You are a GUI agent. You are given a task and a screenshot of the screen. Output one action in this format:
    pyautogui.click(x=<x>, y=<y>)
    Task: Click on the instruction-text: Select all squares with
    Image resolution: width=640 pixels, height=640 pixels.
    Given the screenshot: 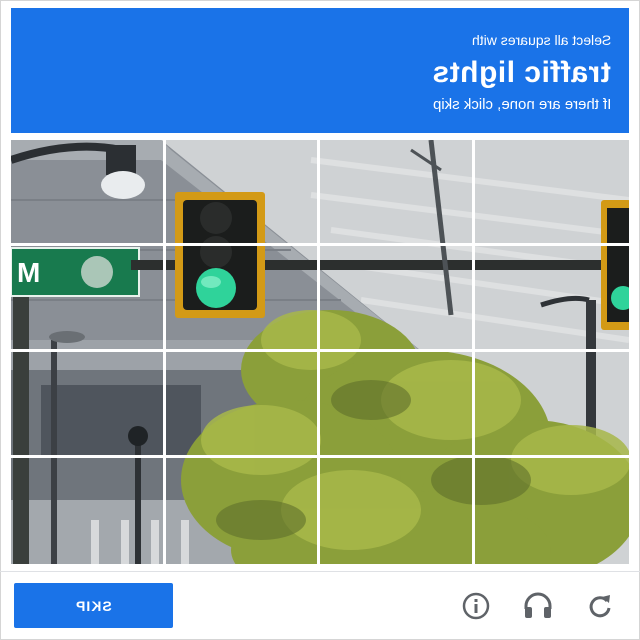 What is the action you would take?
    pyautogui.click(x=541, y=40)
    